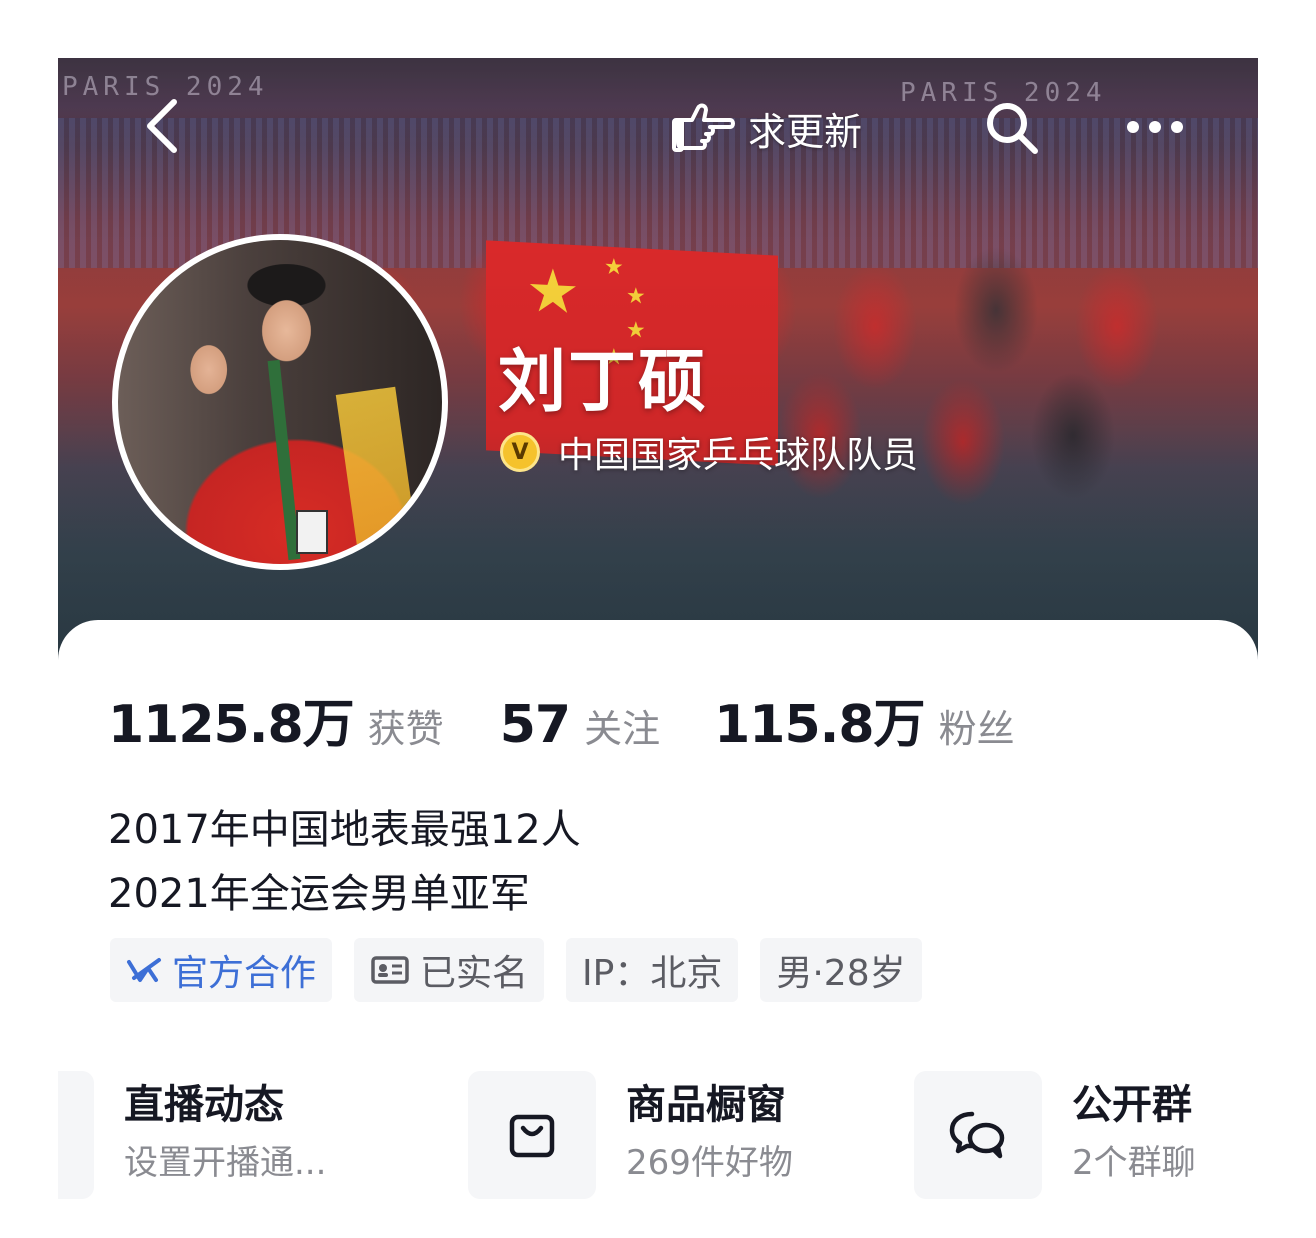 This screenshot has height=1238, width=1316. I want to click on verified-badge-icon: V, so click(520, 452).